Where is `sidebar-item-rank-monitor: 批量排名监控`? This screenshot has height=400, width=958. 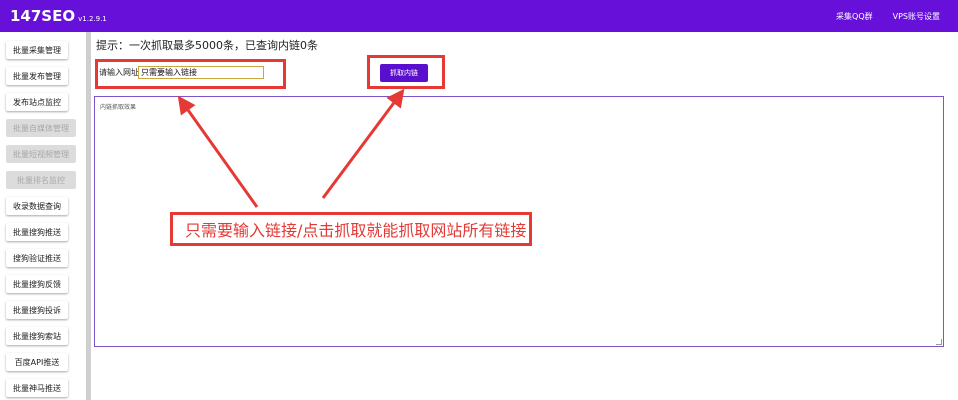
sidebar-item-rank-monitor: 批量排名监控 is located at coordinates (41, 180).